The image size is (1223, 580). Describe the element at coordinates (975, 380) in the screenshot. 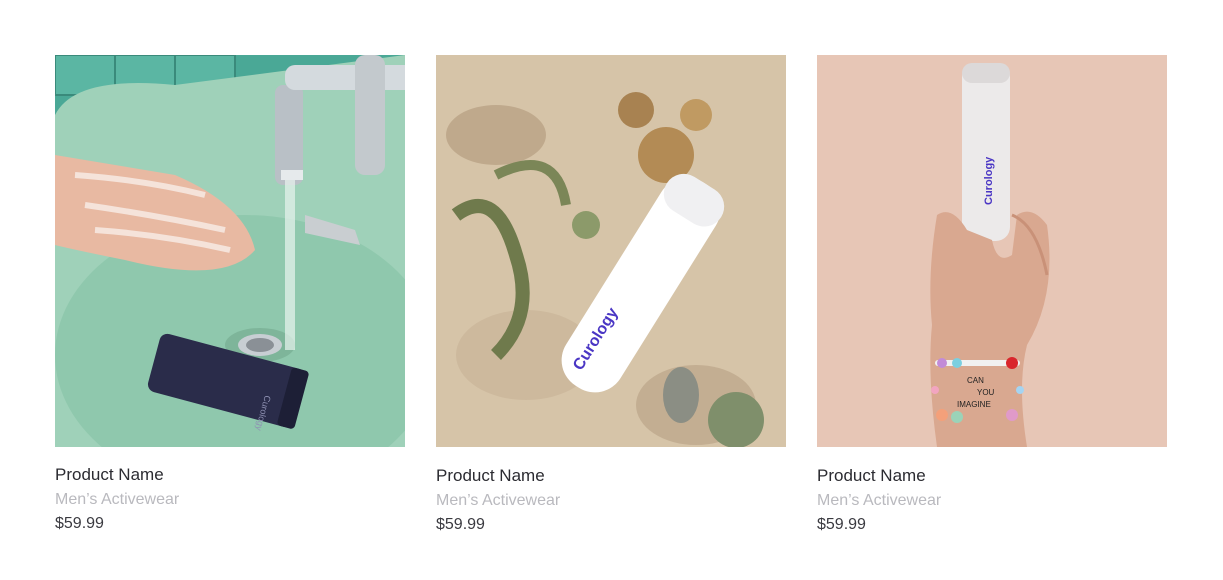

I see `bracelet-word-1: CAN` at that location.